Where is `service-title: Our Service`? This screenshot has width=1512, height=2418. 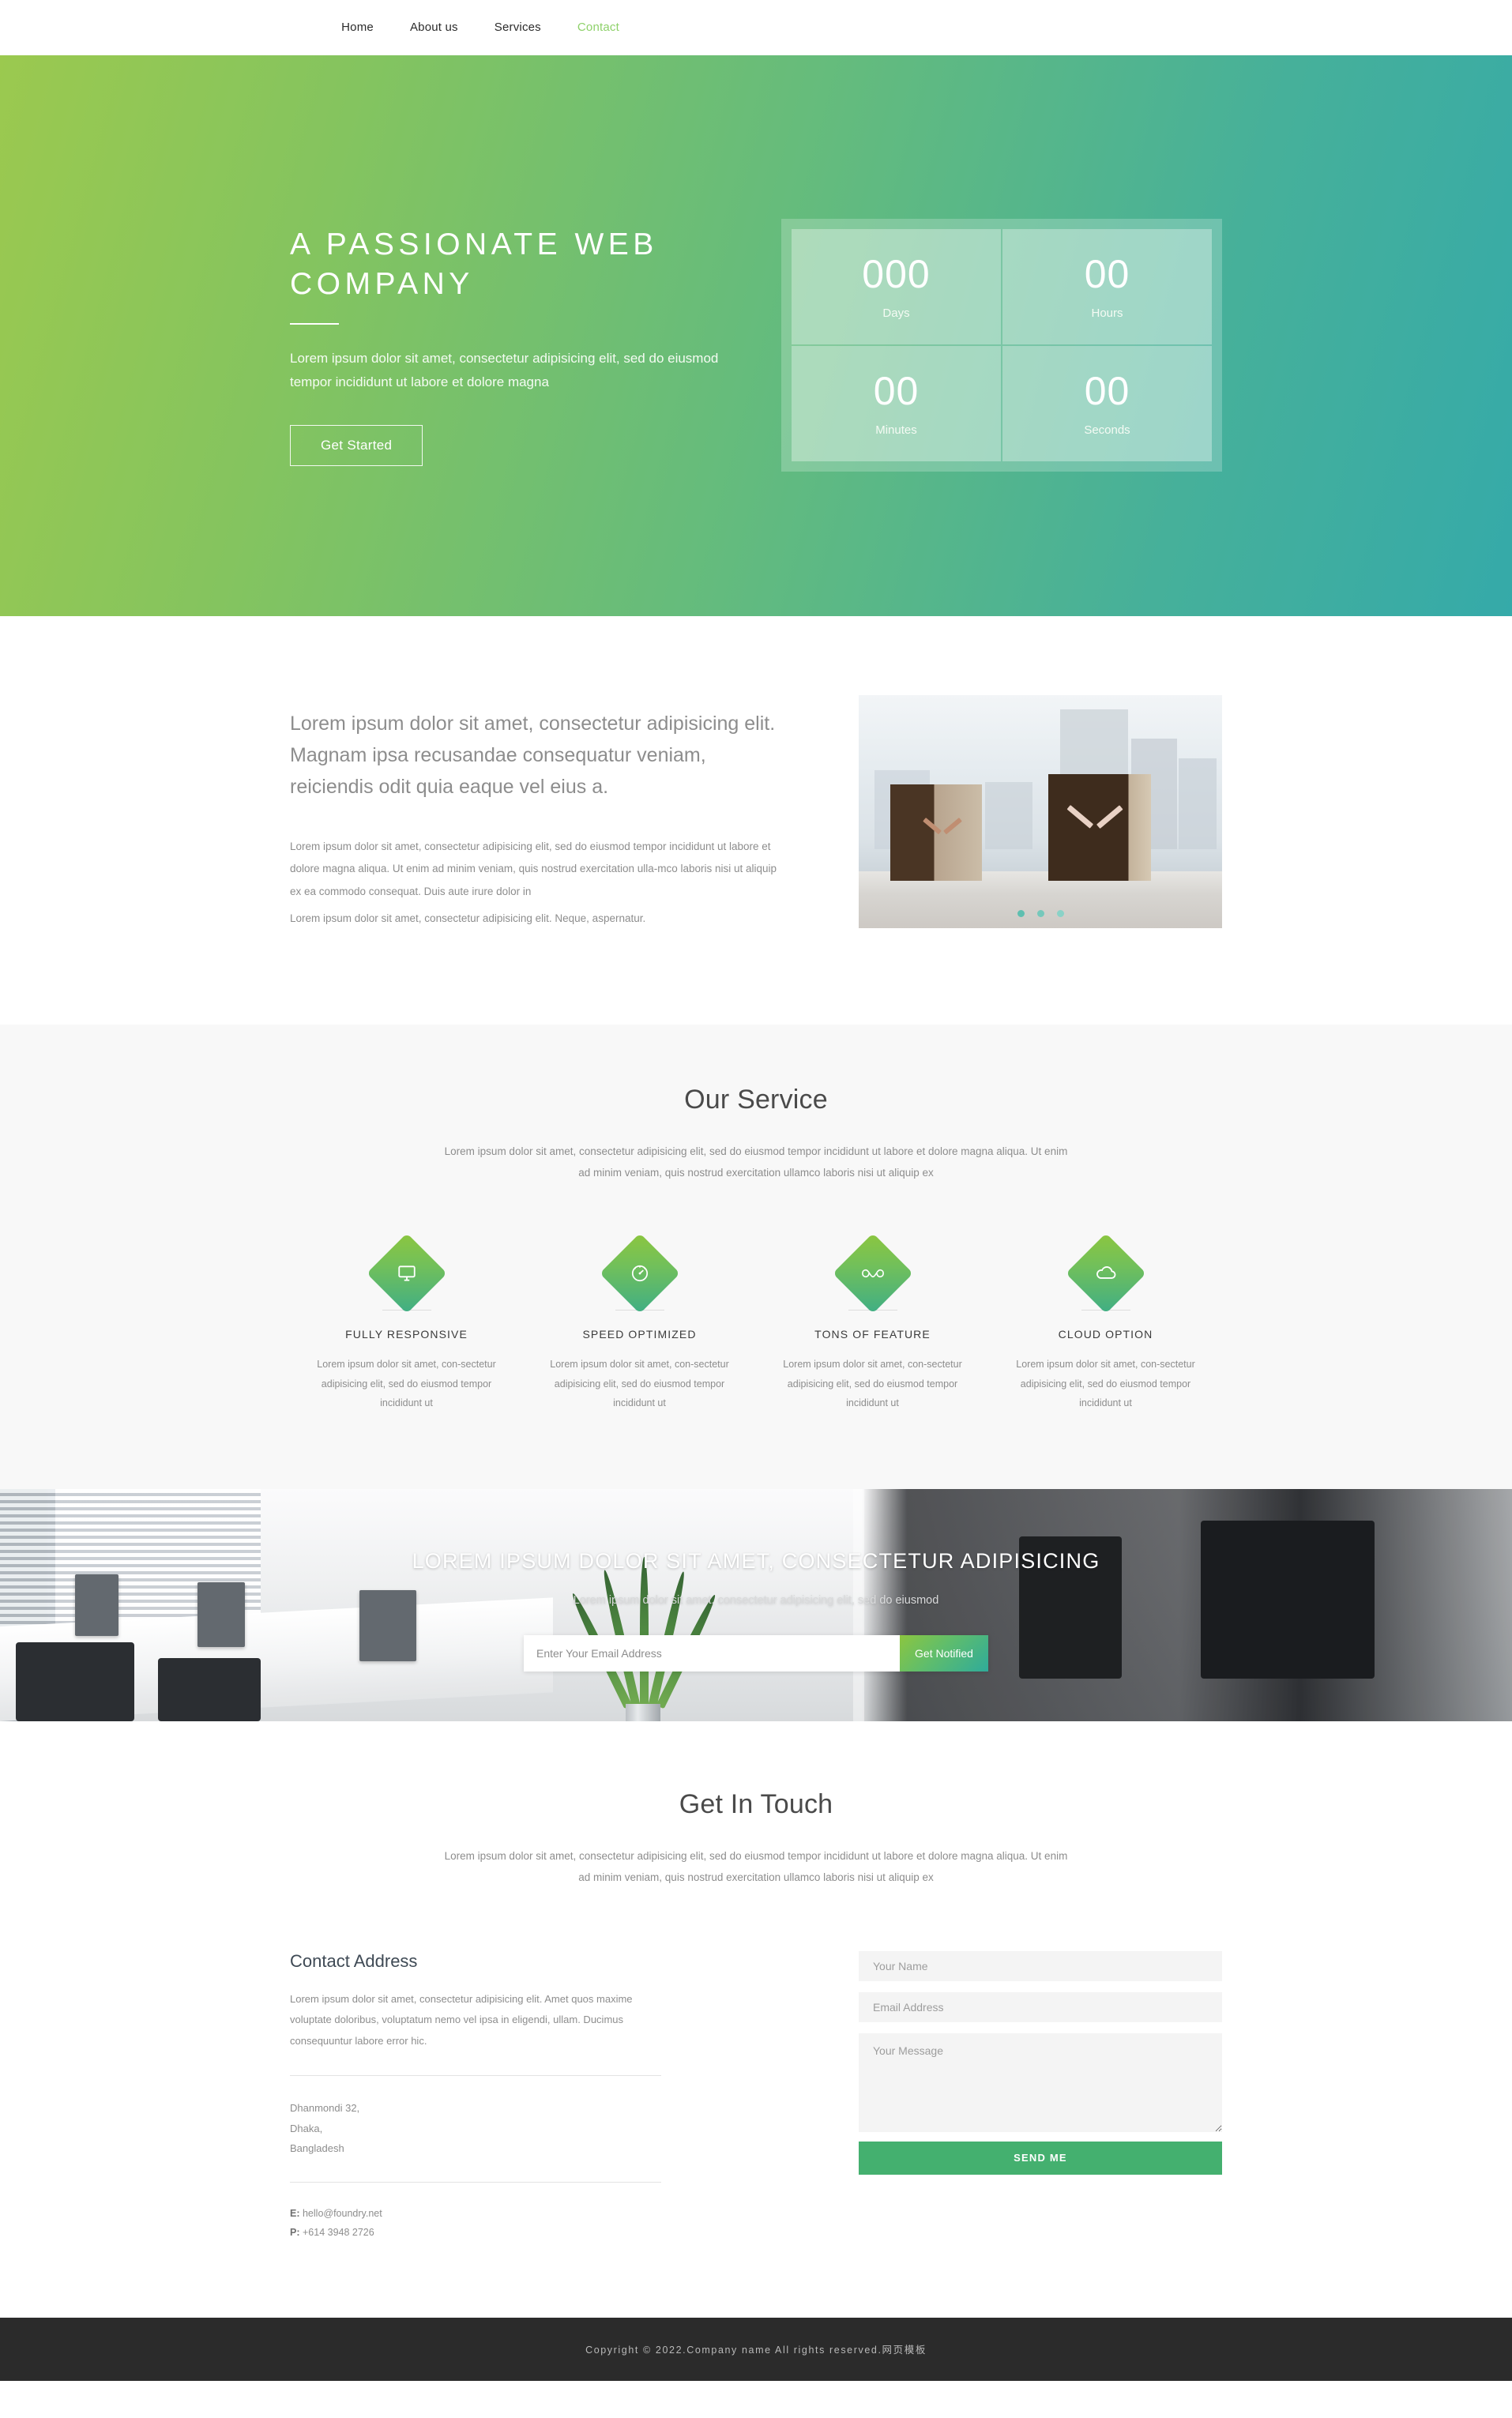
service-title: Our Service is located at coordinates (756, 1100).